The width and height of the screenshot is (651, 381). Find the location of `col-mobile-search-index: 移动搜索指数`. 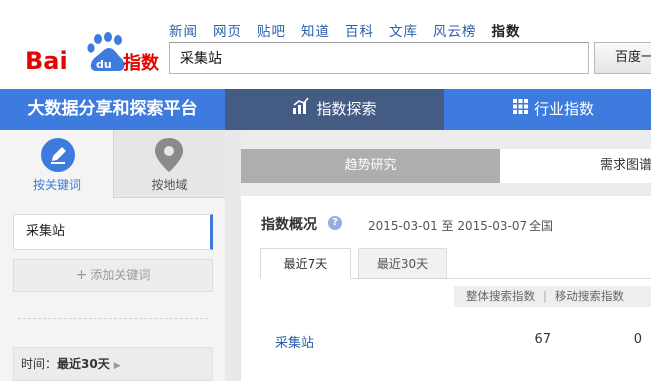

col-mobile-search-index: 移动搜索指数 is located at coordinates (589, 296).